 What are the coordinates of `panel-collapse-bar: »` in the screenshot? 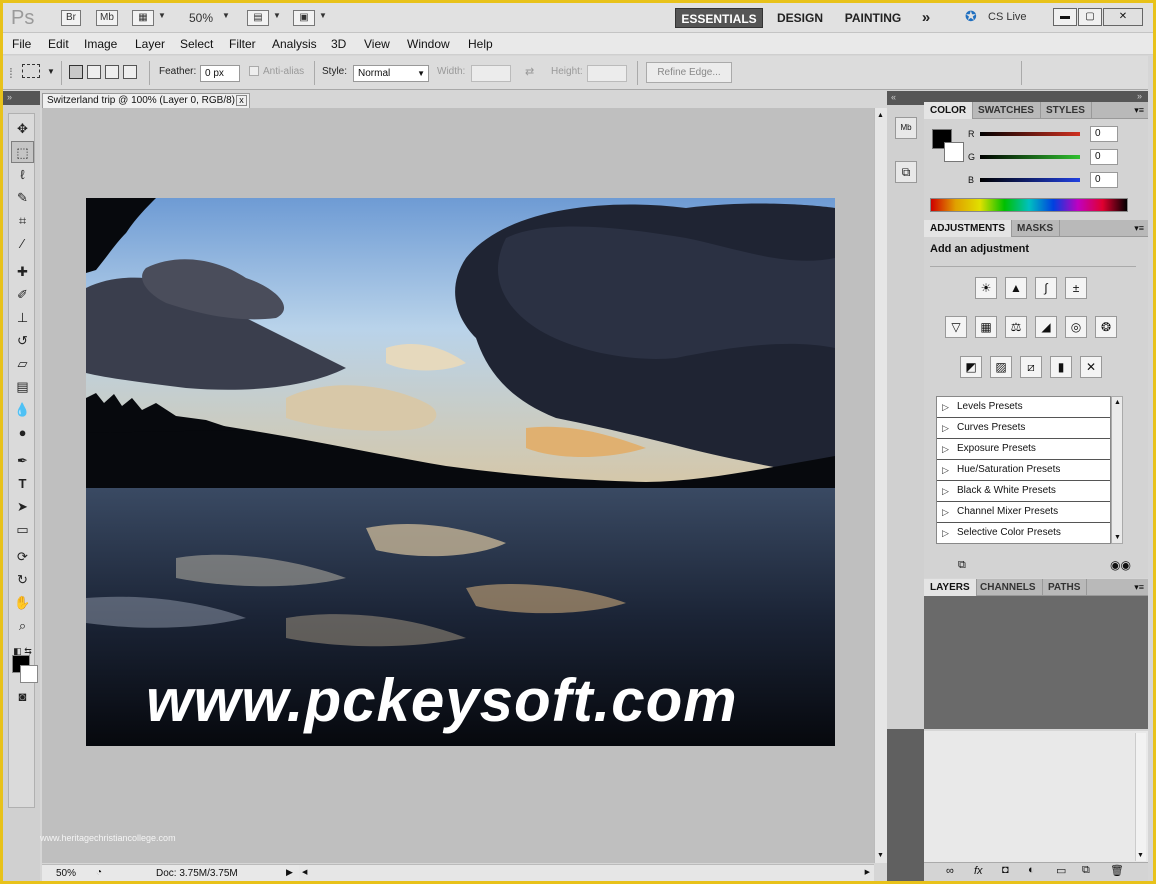 It's located at (21, 98).